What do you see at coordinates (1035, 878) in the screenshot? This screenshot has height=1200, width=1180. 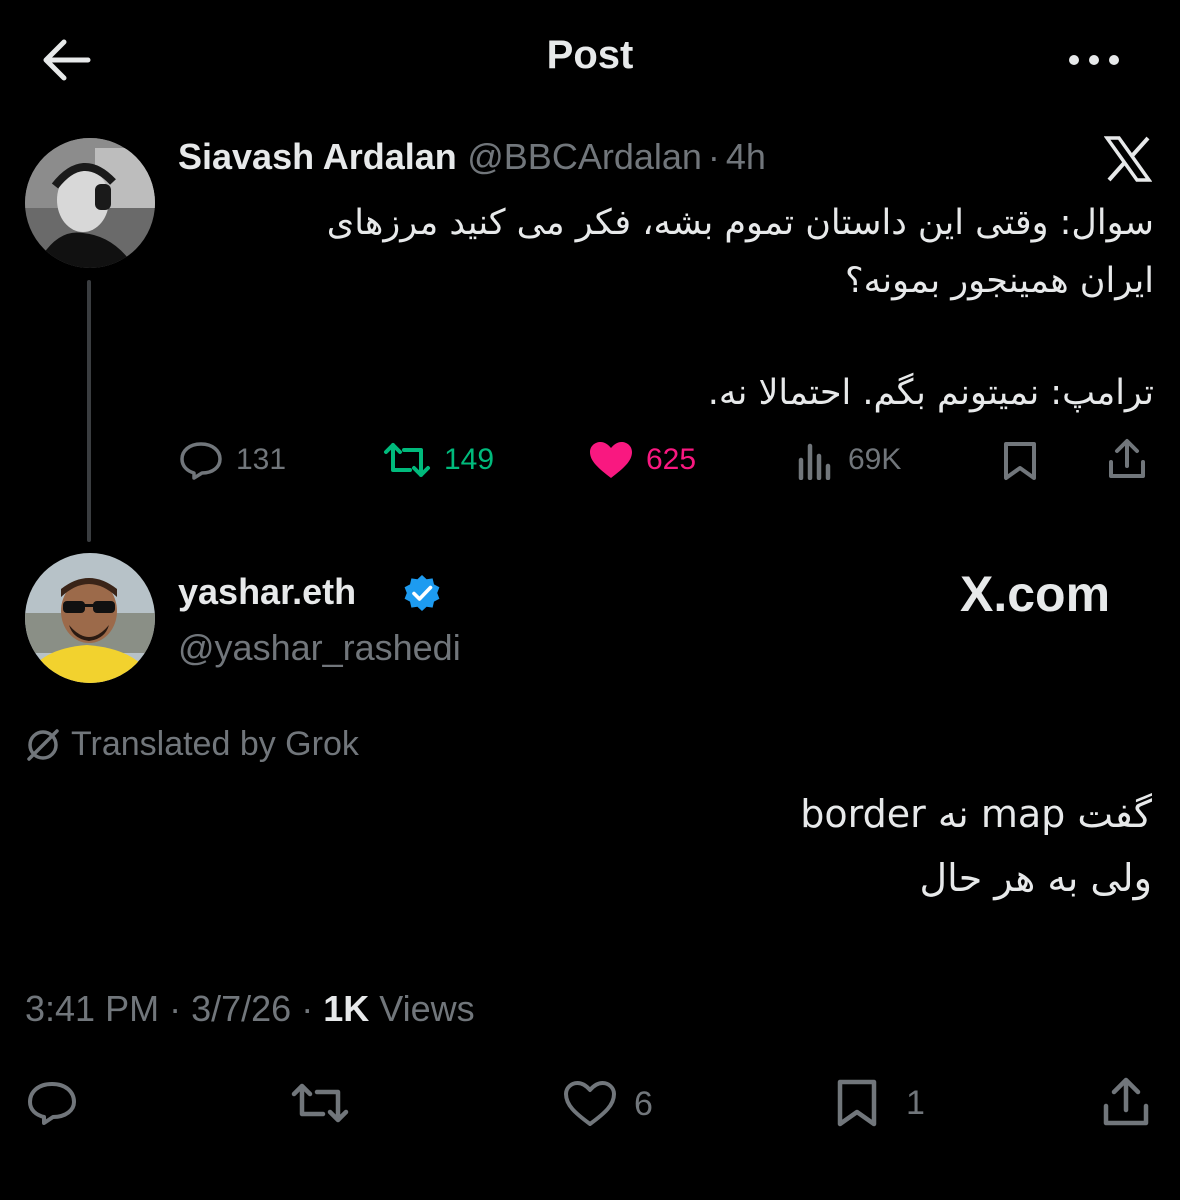 I see `body-line: ولی به هر حال` at bounding box center [1035, 878].